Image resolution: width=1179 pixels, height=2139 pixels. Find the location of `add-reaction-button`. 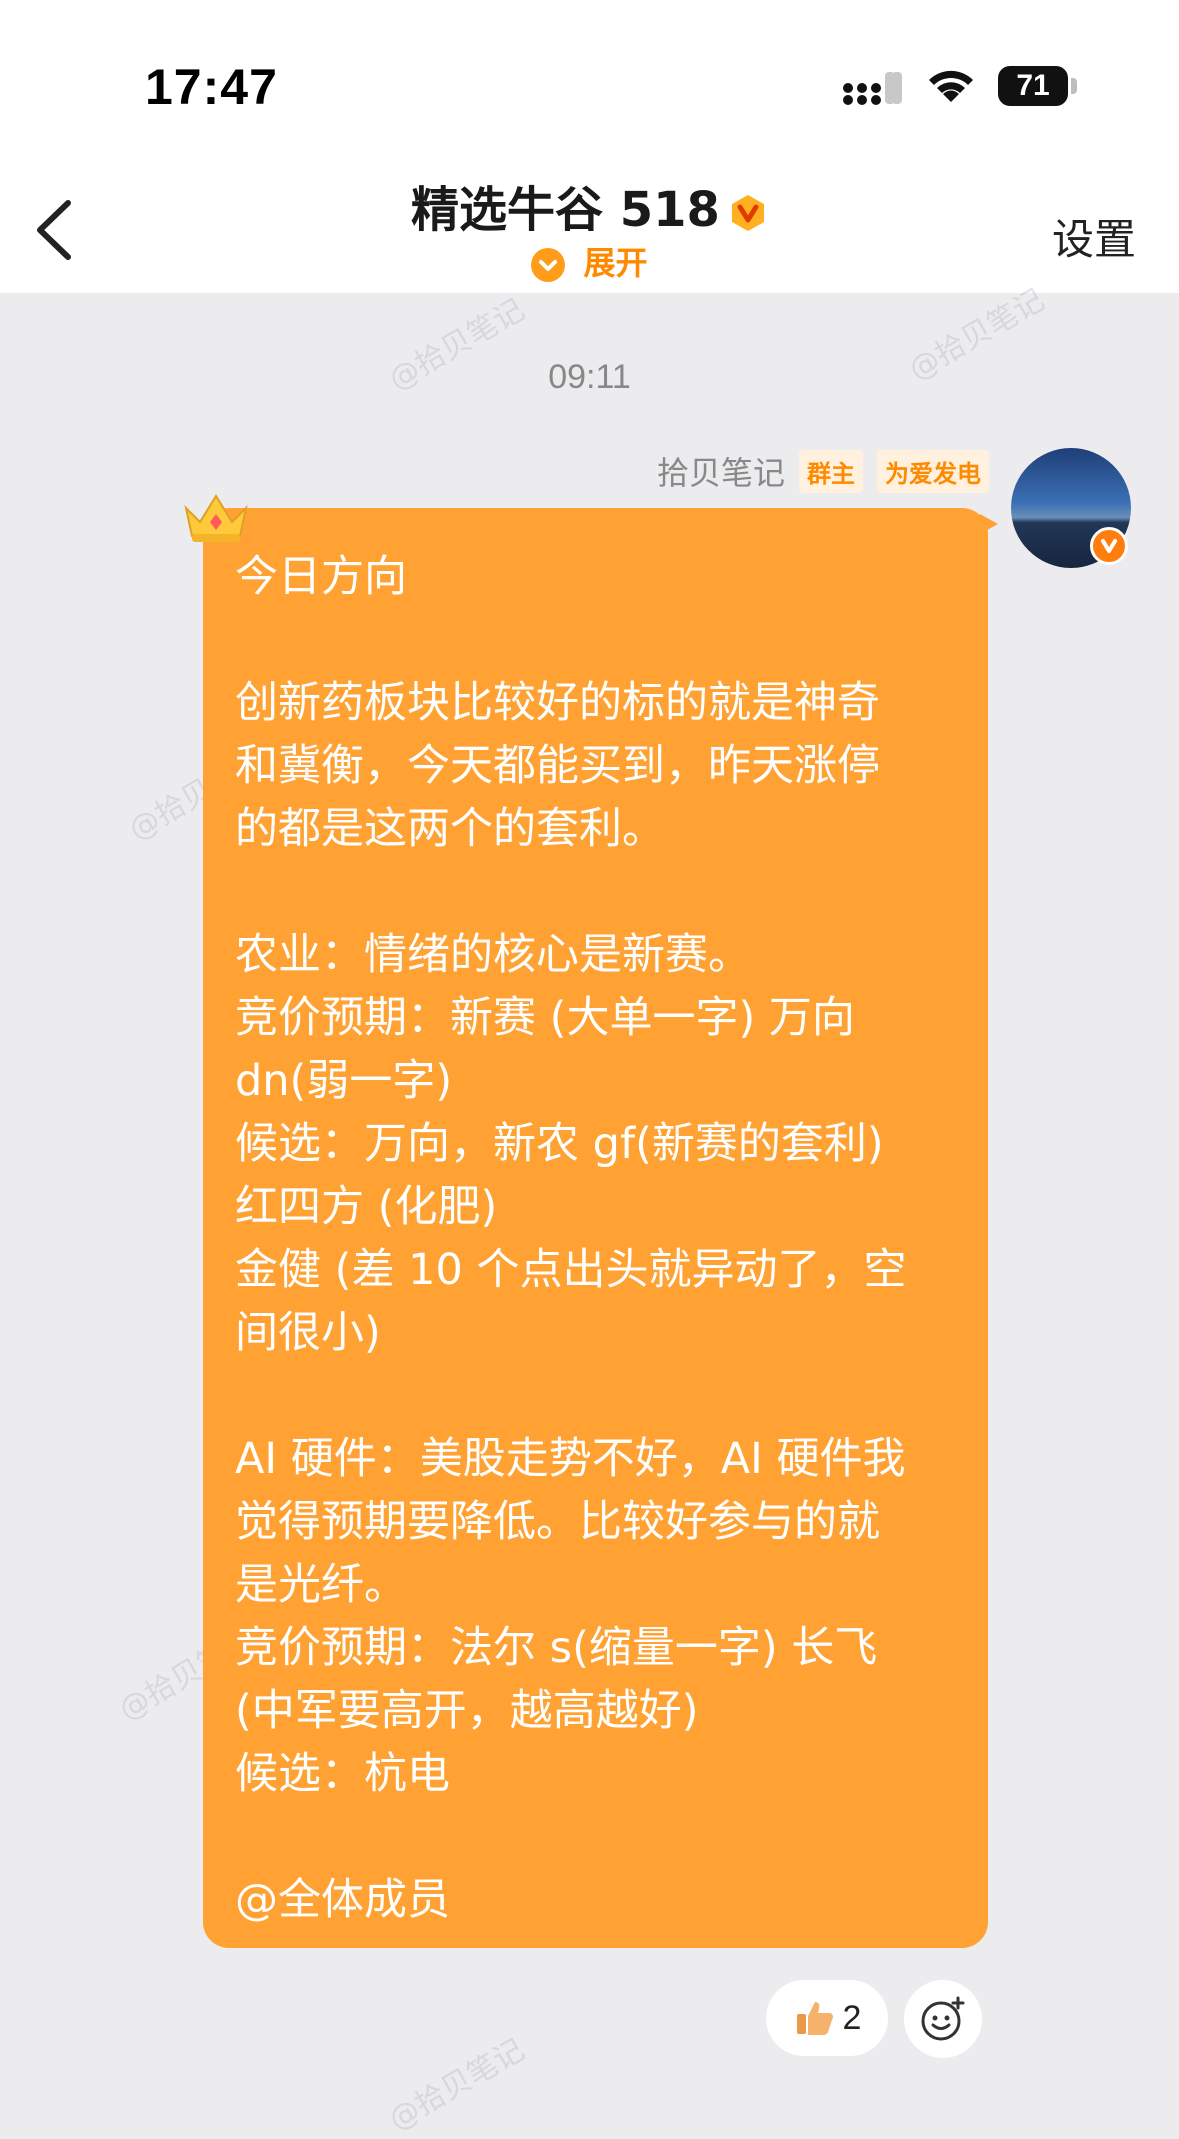

add-reaction-button is located at coordinates (943, 2019).